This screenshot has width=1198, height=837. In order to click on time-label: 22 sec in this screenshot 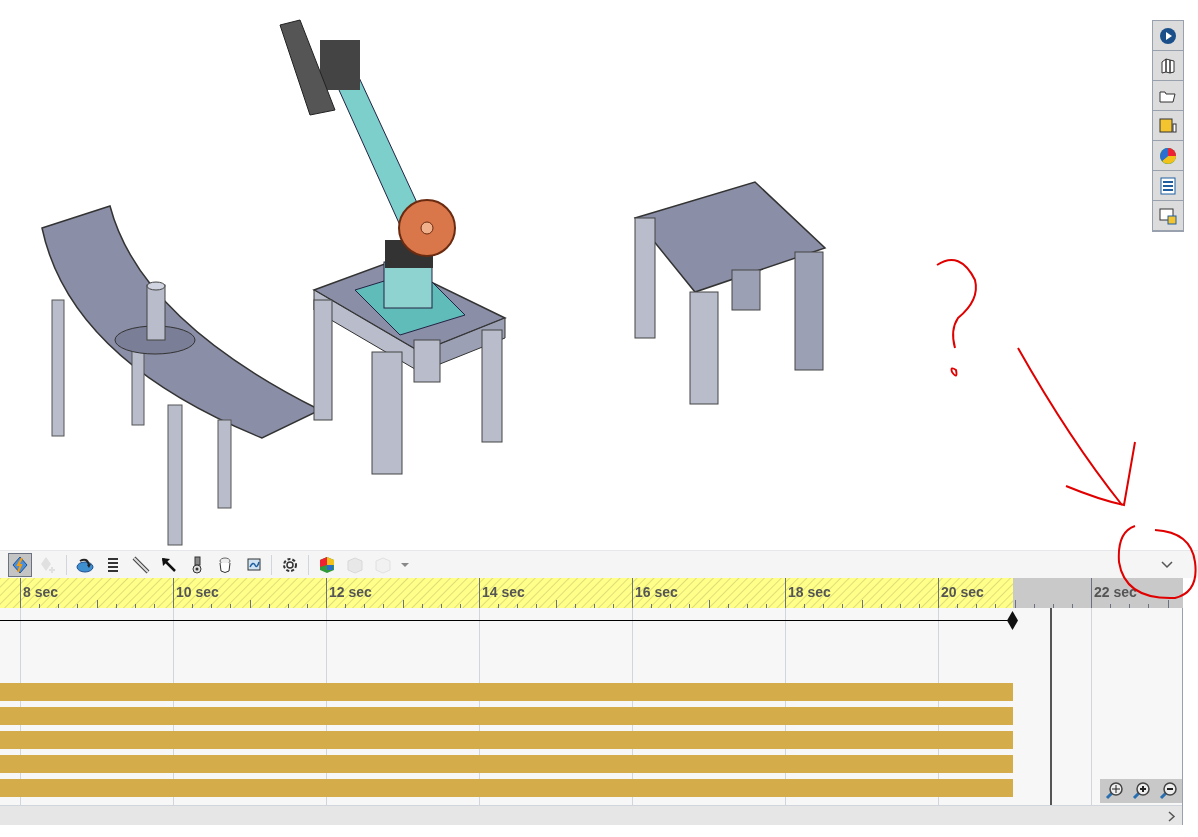, I will do `click(1115, 592)`.